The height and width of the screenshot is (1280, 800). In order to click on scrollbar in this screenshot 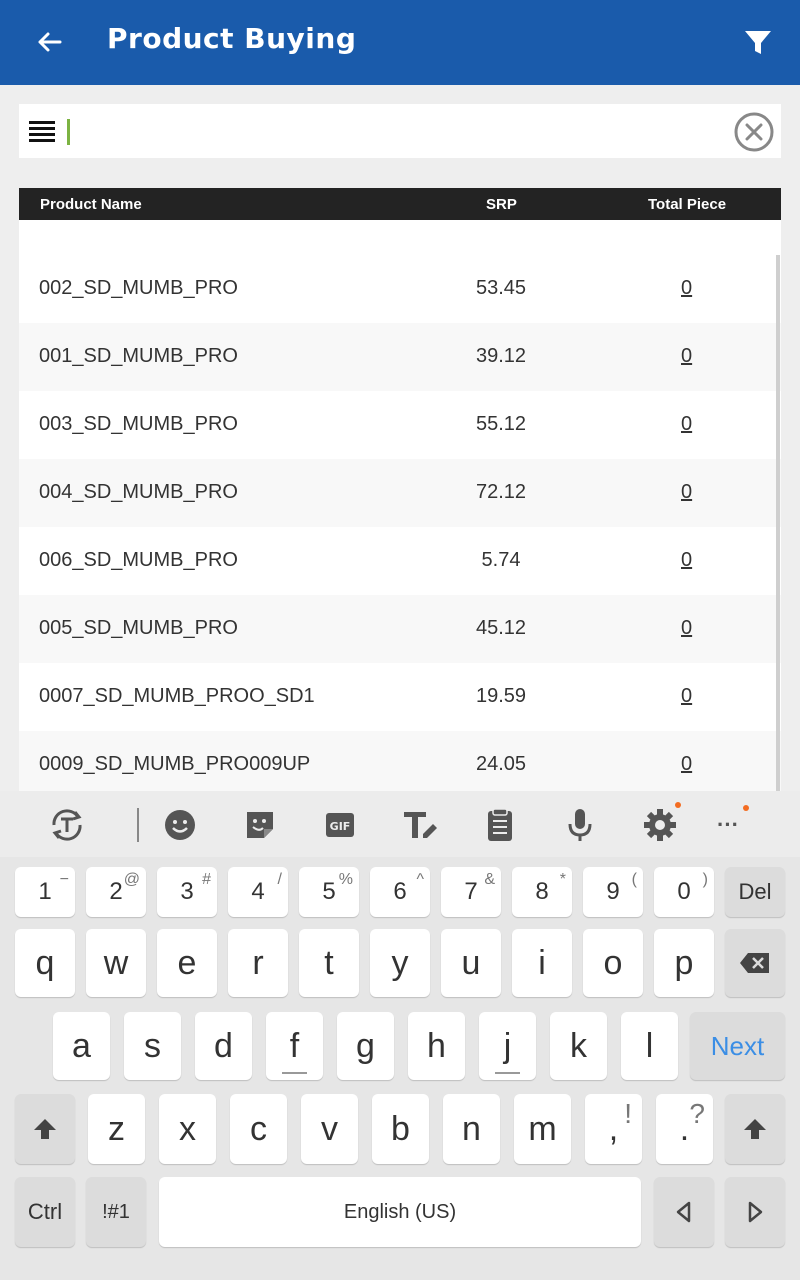, I will do `click(778, 523)`.